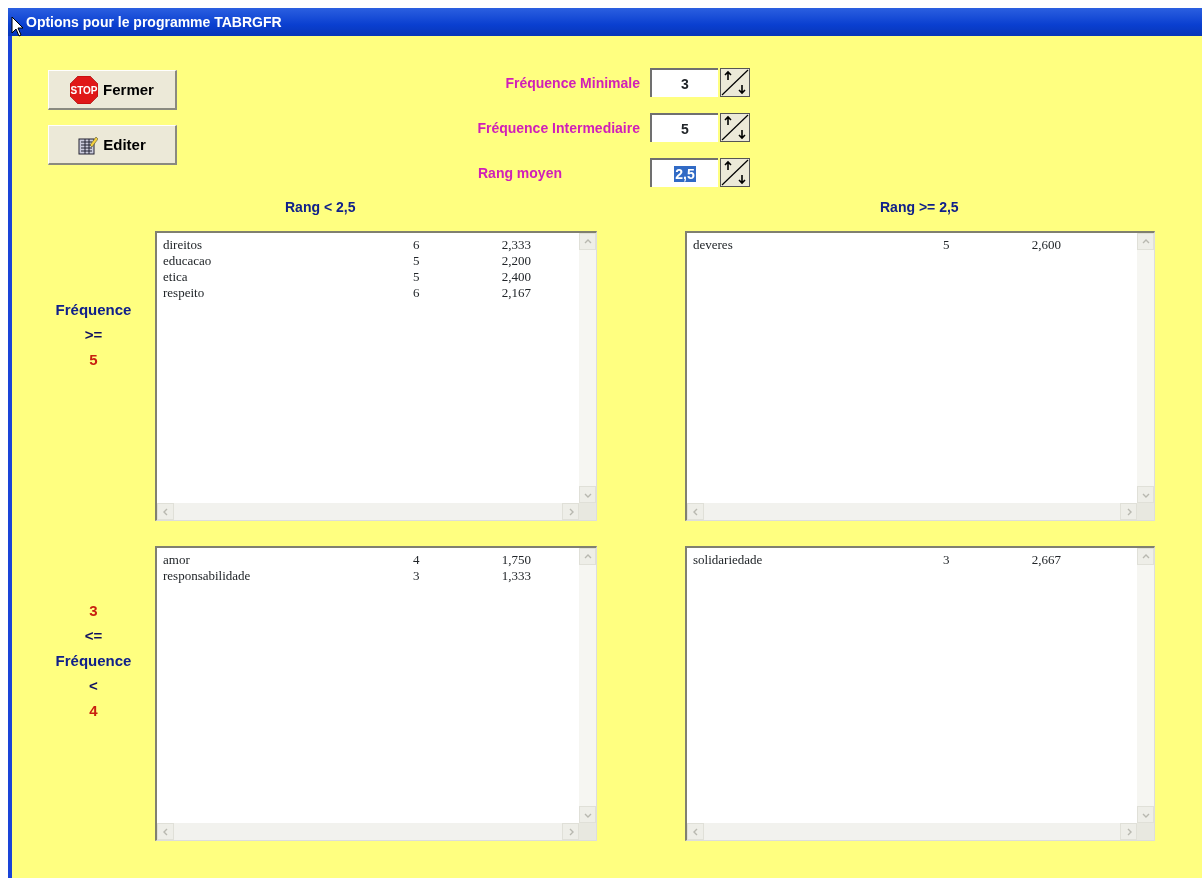 The width and height of the screenshot is (1202, 878). What do you see at coordinates (919, 206) in the screenshot?
I see `column-header: Rang >= 2,5` at bounding box center [919, 206].